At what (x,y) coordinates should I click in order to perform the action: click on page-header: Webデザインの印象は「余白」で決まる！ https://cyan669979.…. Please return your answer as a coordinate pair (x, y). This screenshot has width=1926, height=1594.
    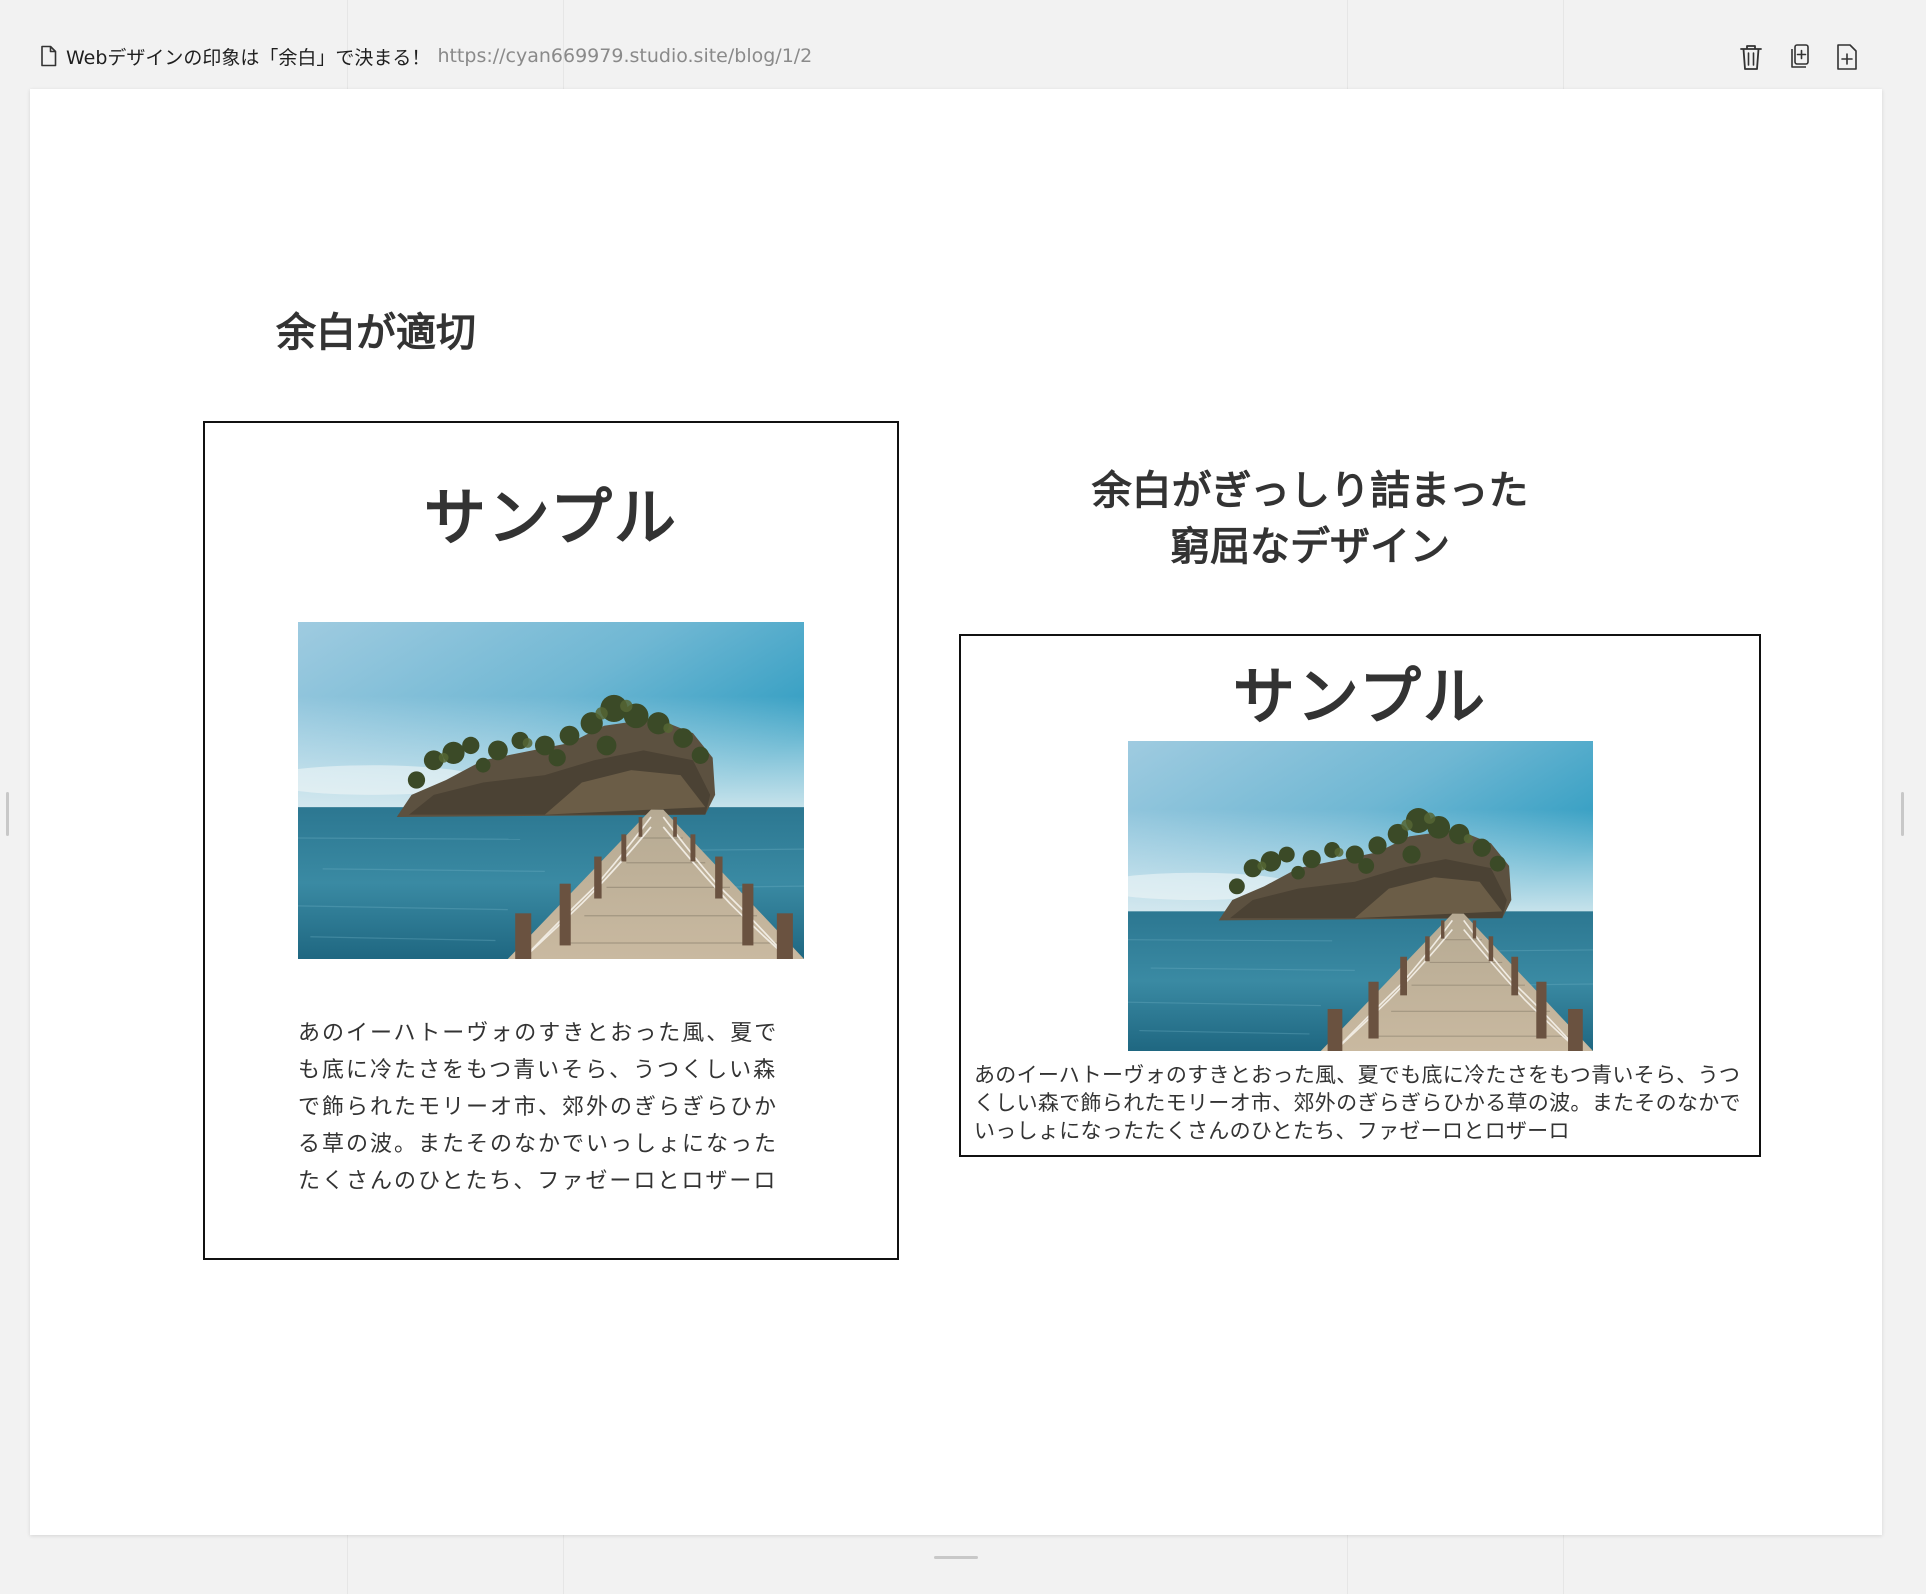
    Looking at the image, I should click on (426, 56).